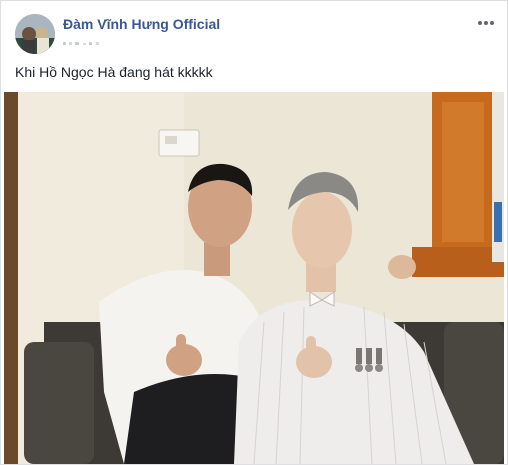  Describe the element at coordinates (486, 23) in the screenshot. I see `more-options-icon` at that location.